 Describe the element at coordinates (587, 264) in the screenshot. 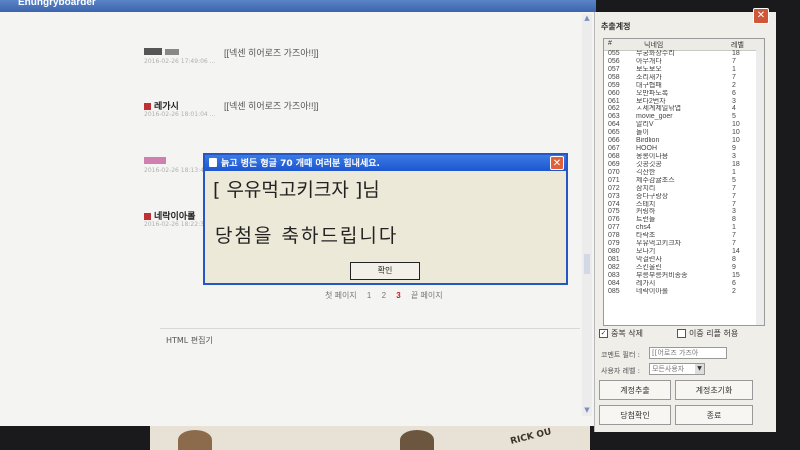

I see `scroll-thumb` at that location.